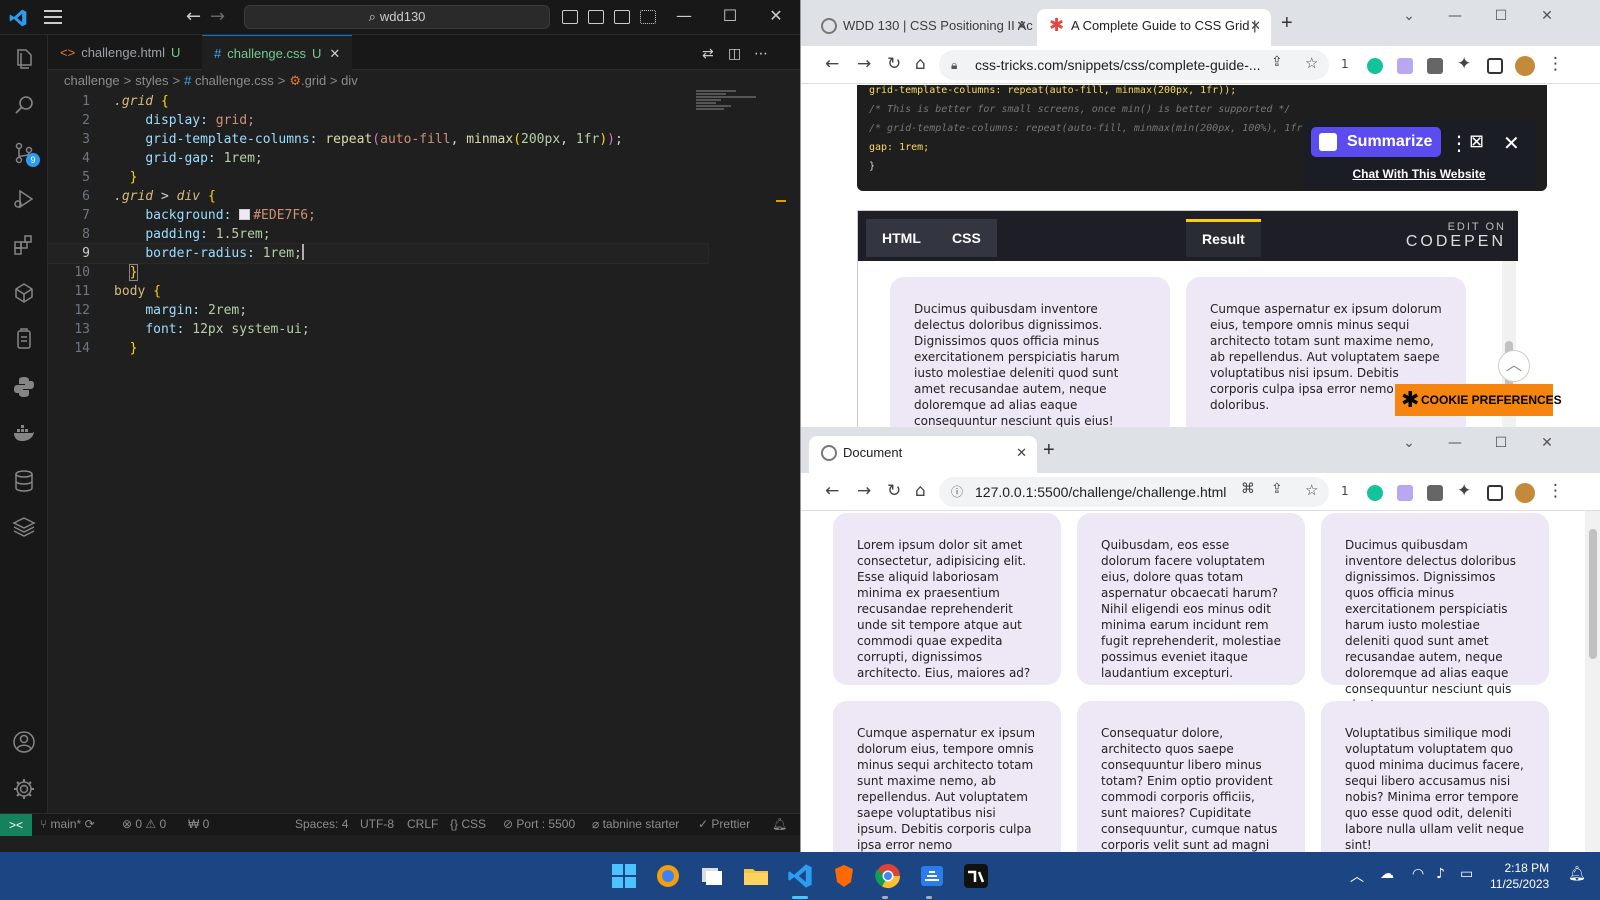  Describe the element at coordinates (120, 52) in the screenshot. I see `tab-challenge-html: <> challenge.html U` at that location.